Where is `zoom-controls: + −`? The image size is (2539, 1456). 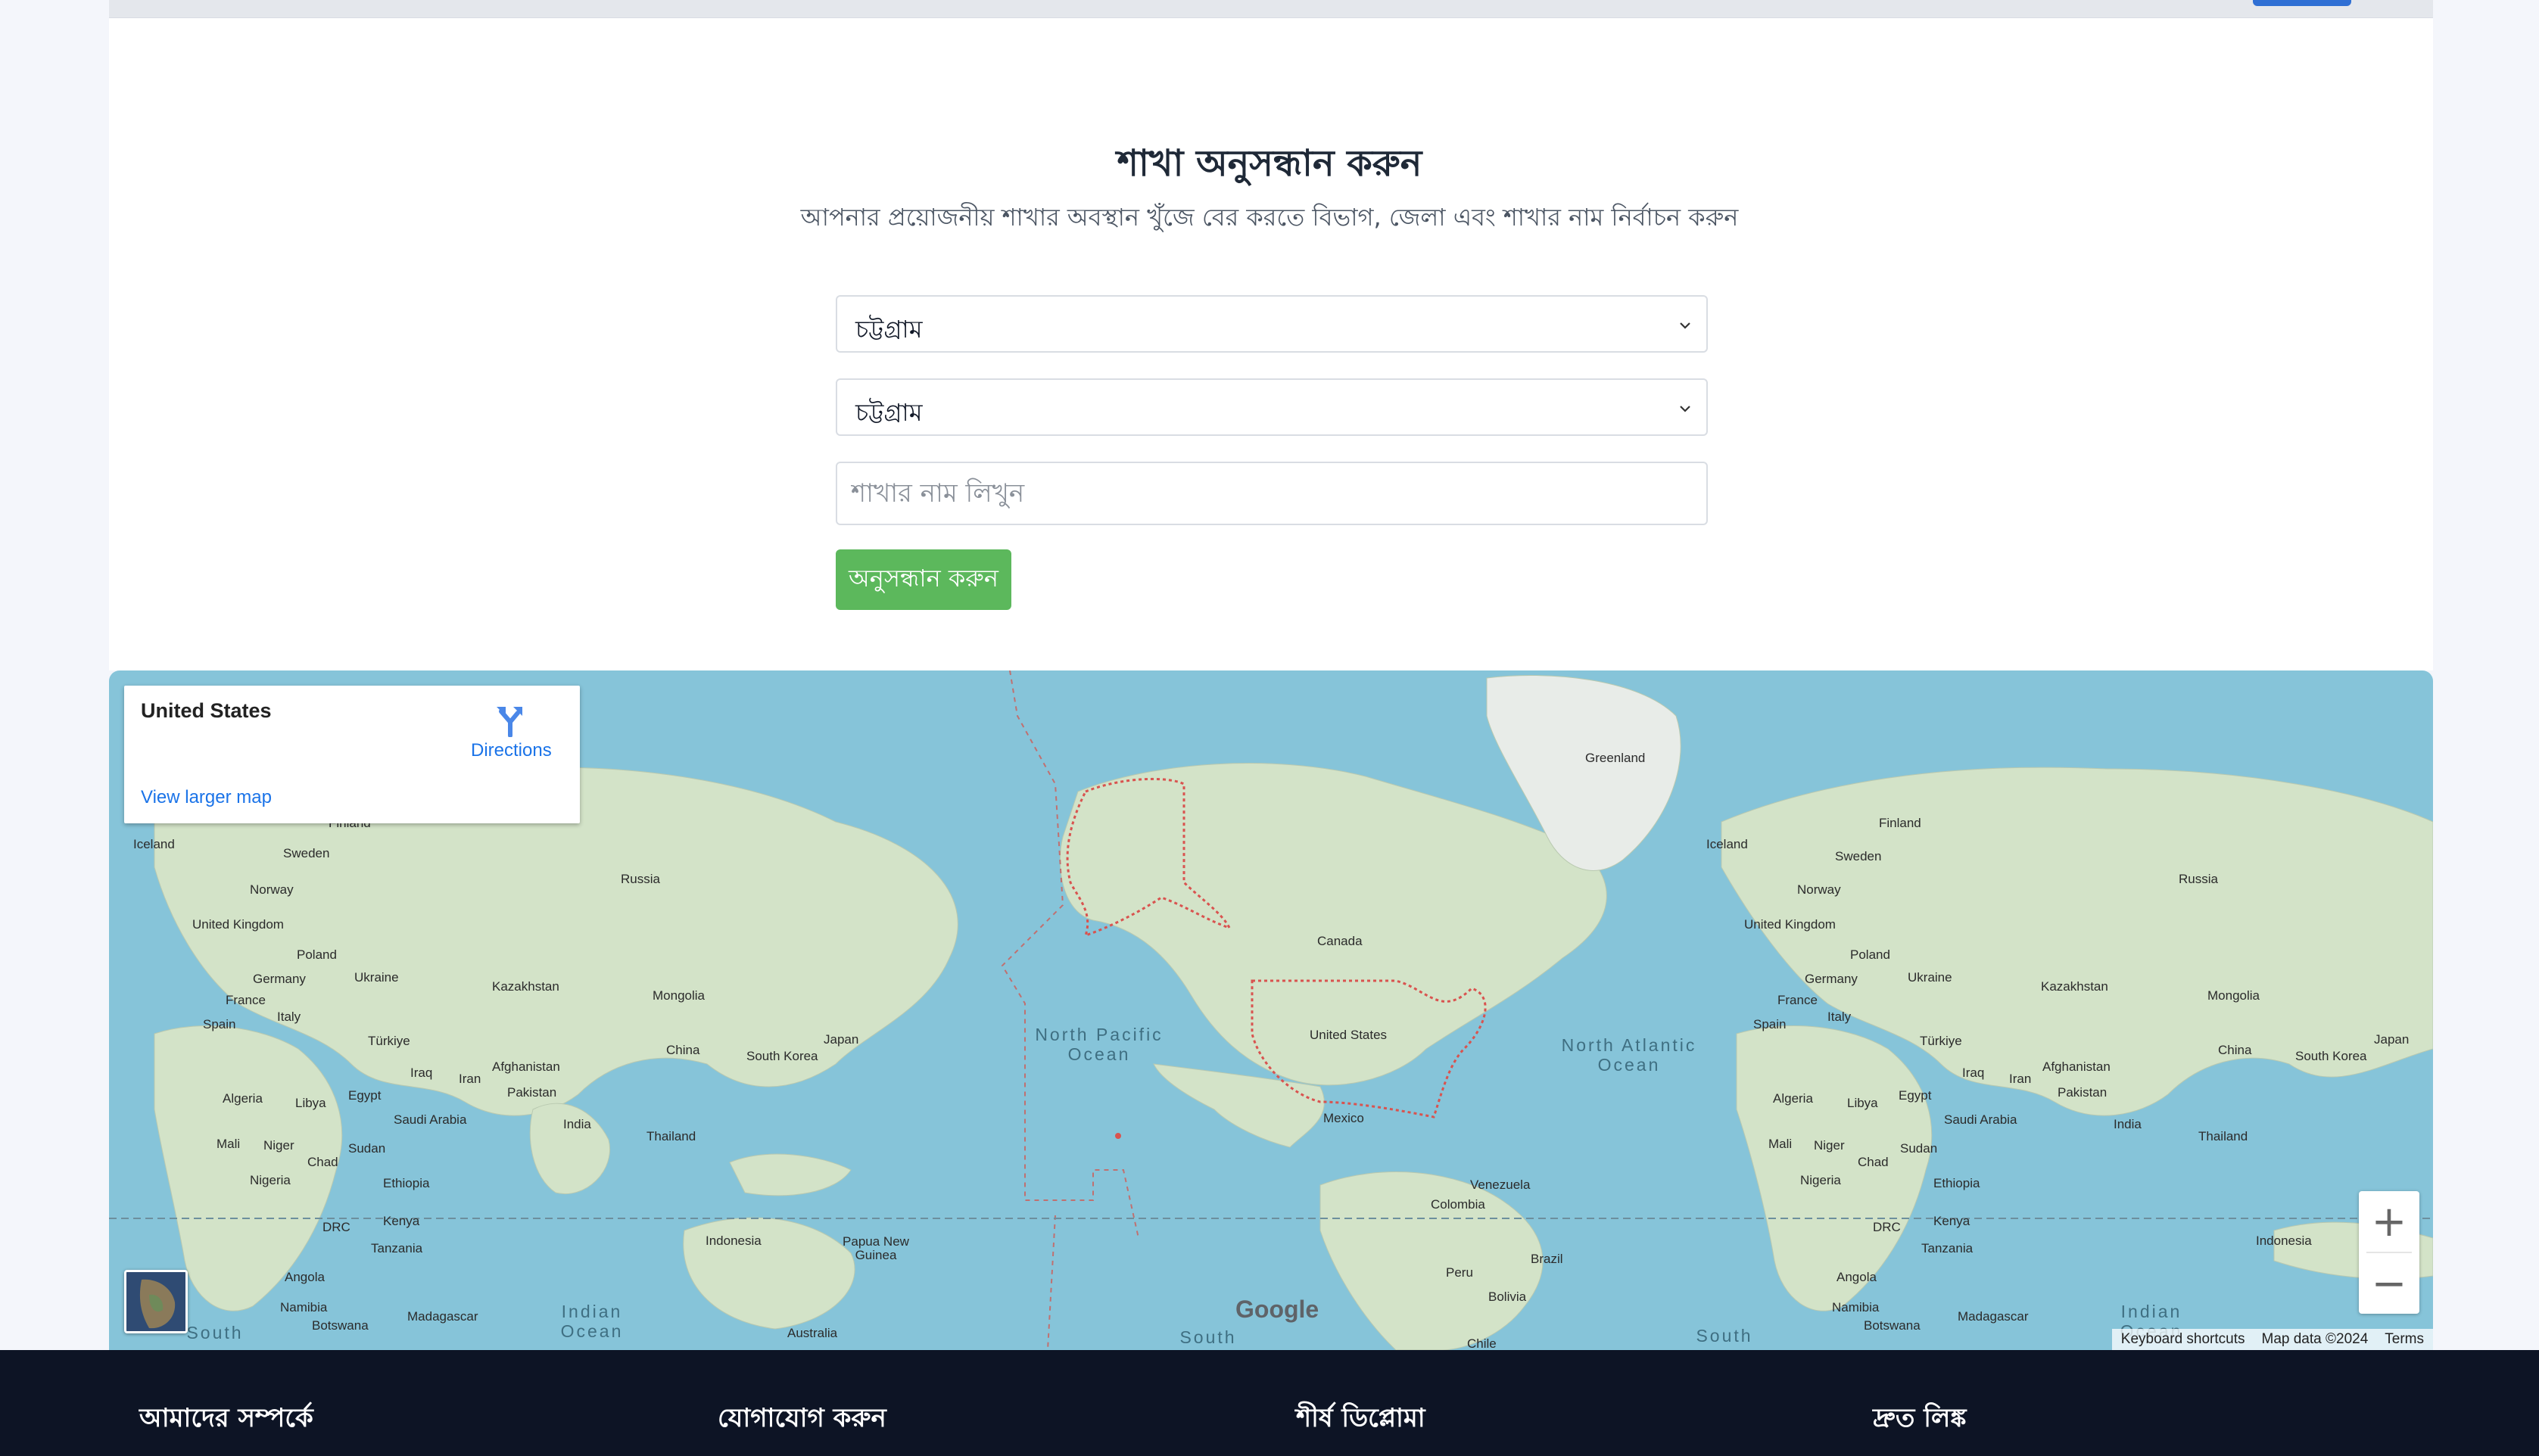 zoom-controls: + − is located at coordinates (2389, 1253).